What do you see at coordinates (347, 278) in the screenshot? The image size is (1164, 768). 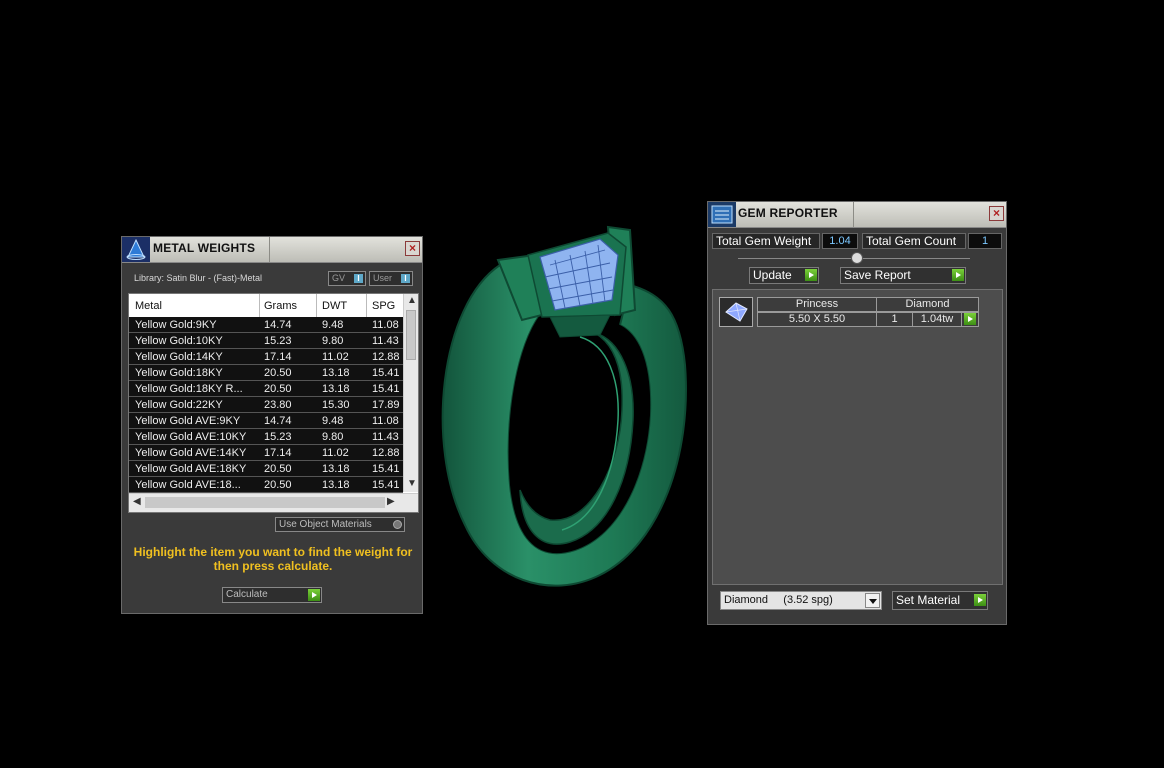 I see `gv-toggle: GV I` at bounding box center [347, 278].